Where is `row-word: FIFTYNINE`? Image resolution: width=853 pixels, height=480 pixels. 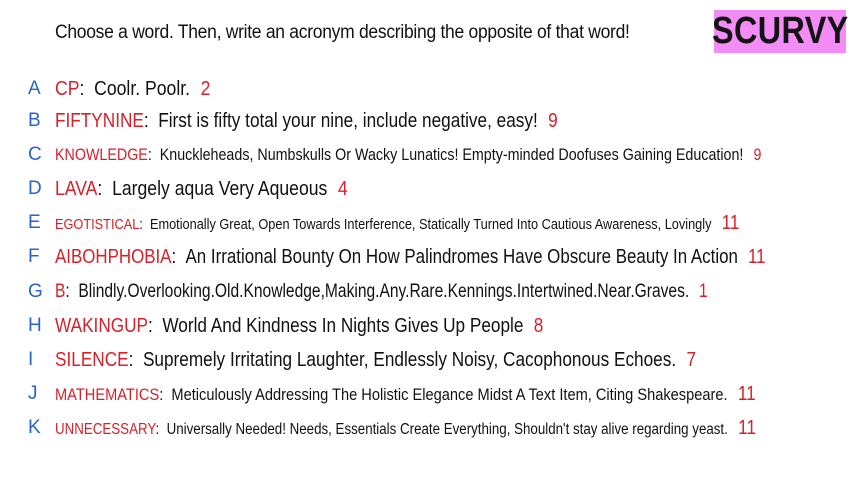 row-word: FIFTYNINE is located at coordinates (99, 120).